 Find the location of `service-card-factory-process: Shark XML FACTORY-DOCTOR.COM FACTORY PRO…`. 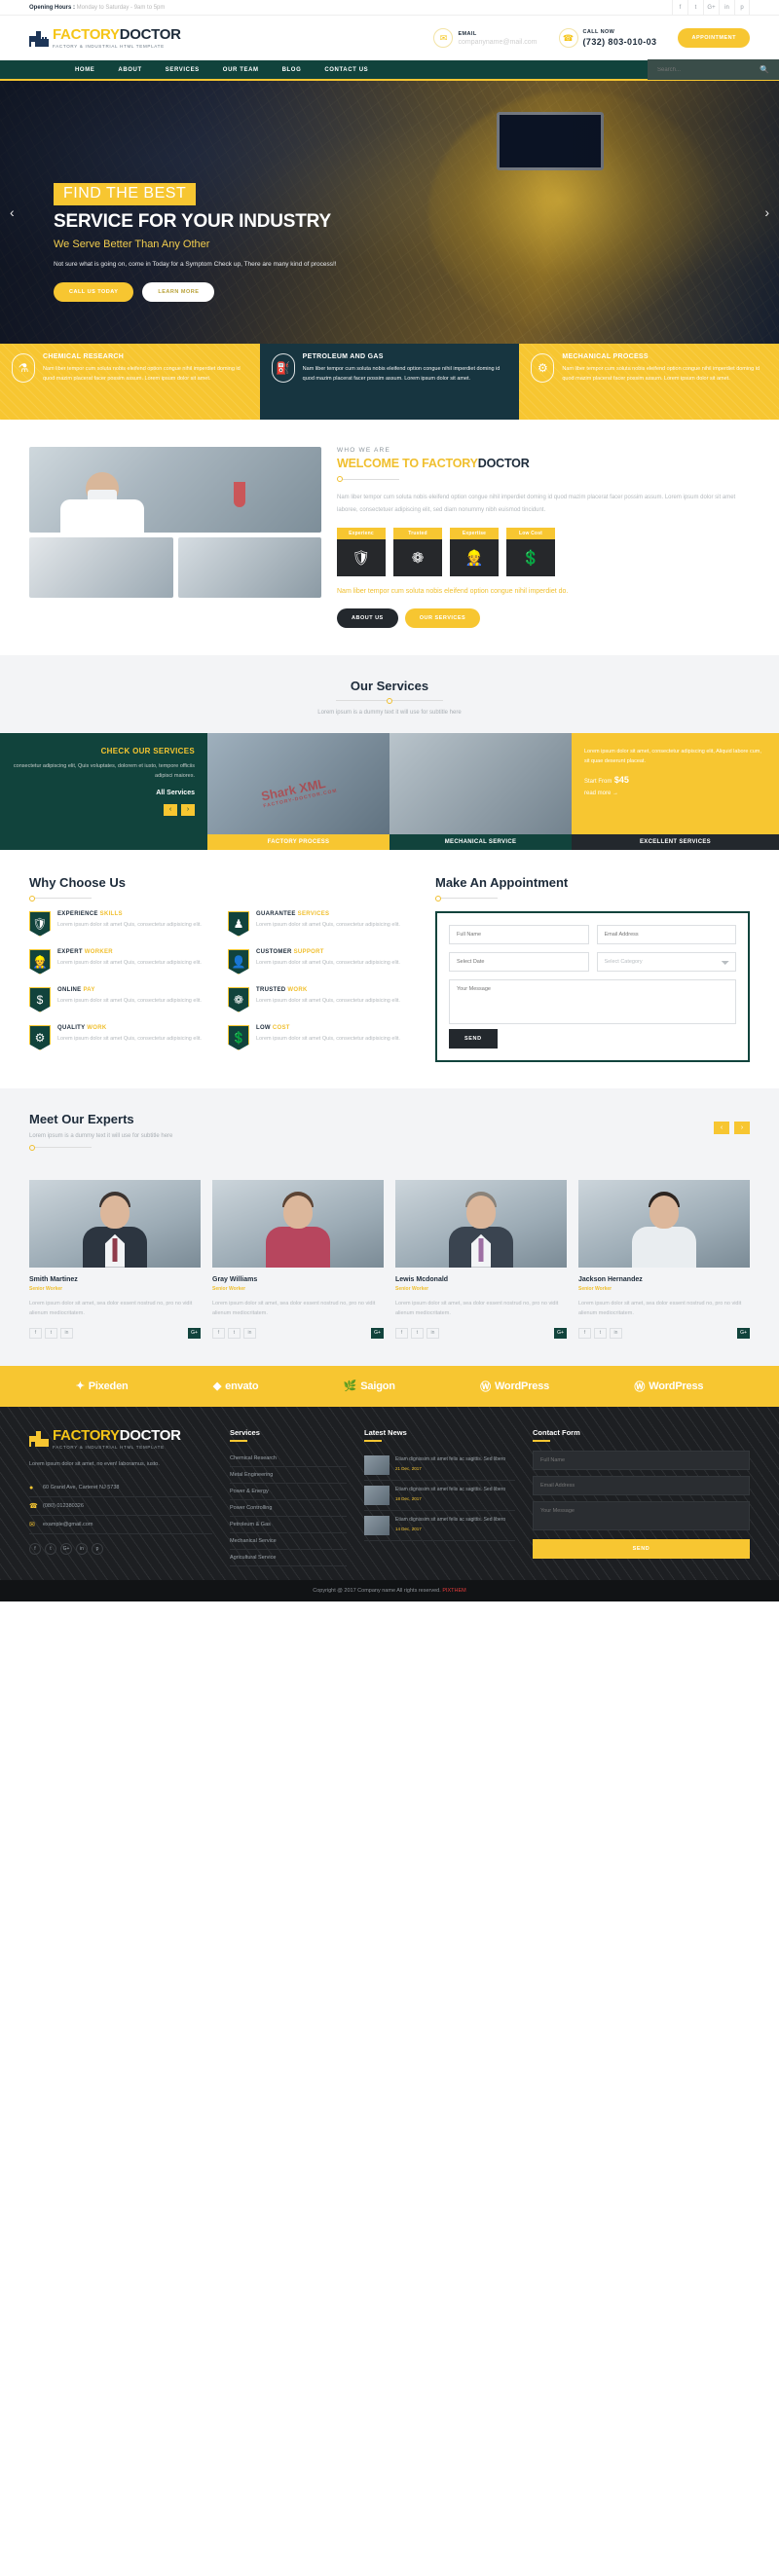

service-card-factory-process: Shark XML FACTORY-DOCTOR.COM FACTORY PRO… is located at coordinates (298, 791).